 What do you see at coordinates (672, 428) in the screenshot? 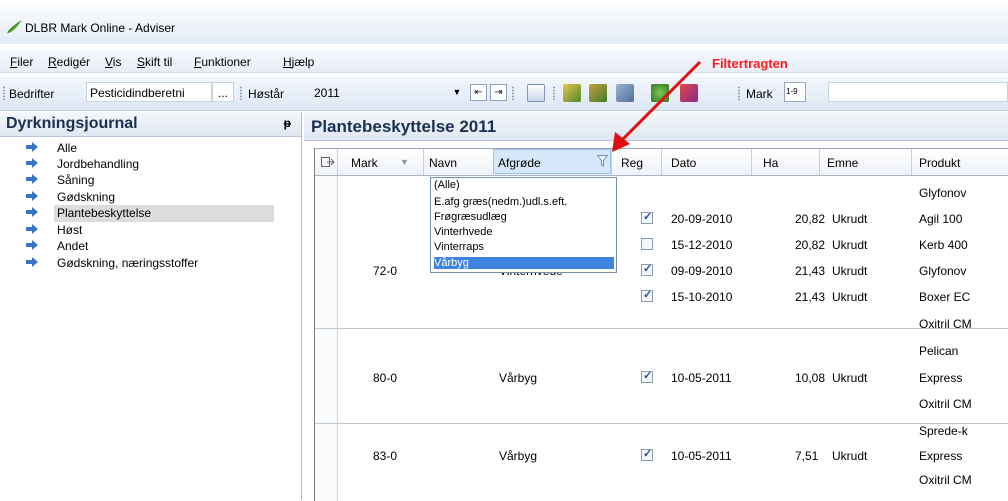
I see `table-row: Sprede-k` at bounding box center [672, 428].